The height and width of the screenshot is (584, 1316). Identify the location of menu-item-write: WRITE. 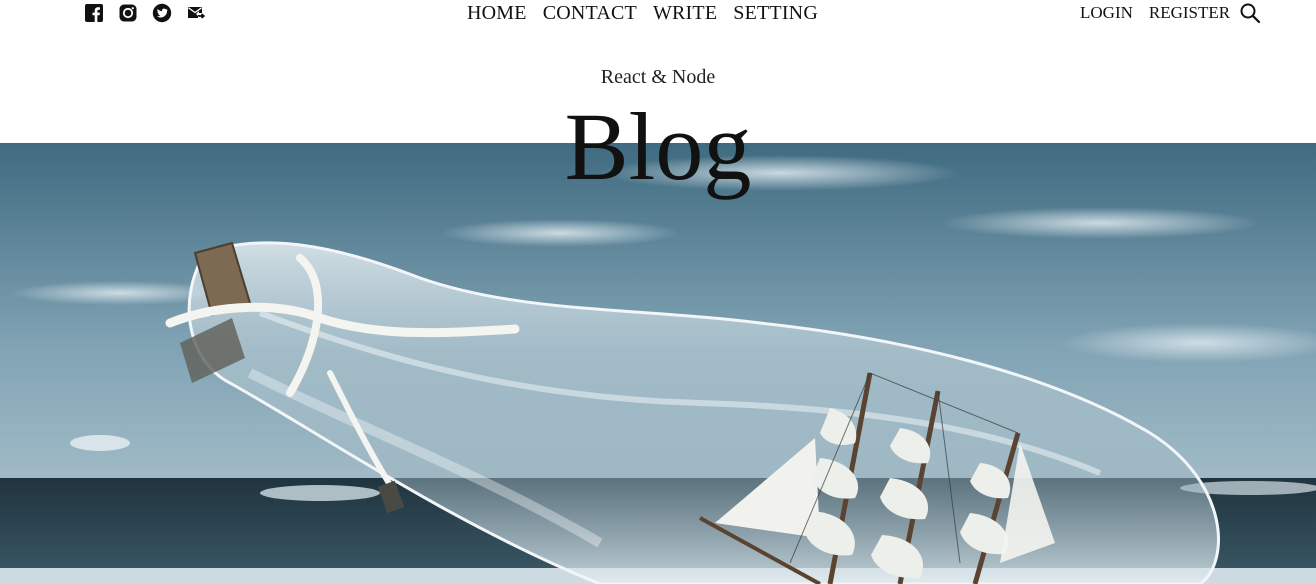
(685, 13).